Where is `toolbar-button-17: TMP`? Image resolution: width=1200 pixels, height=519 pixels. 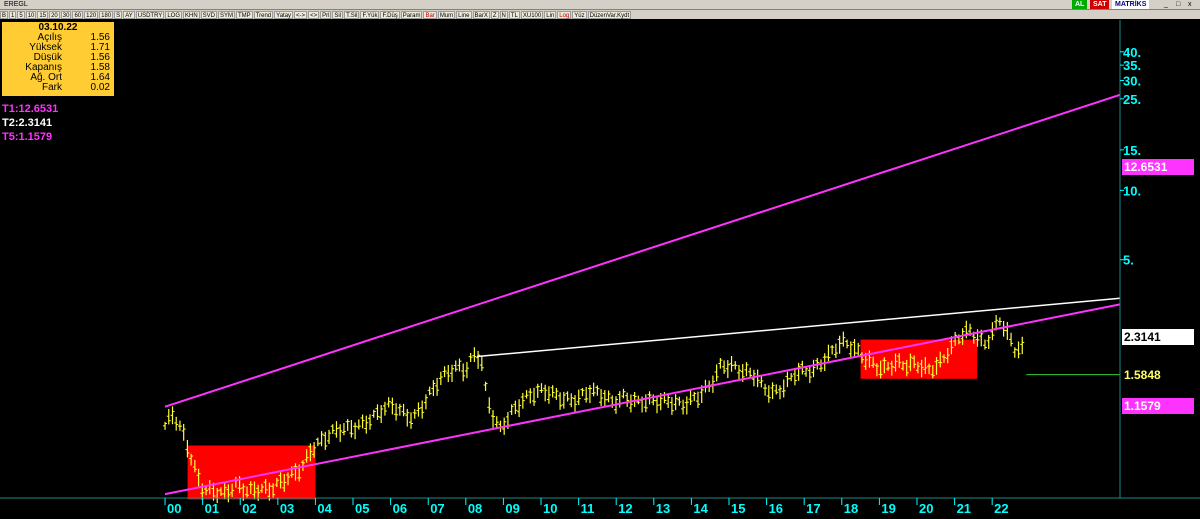 toolbar-button-17: TMP is located at coordinates (244, 14).